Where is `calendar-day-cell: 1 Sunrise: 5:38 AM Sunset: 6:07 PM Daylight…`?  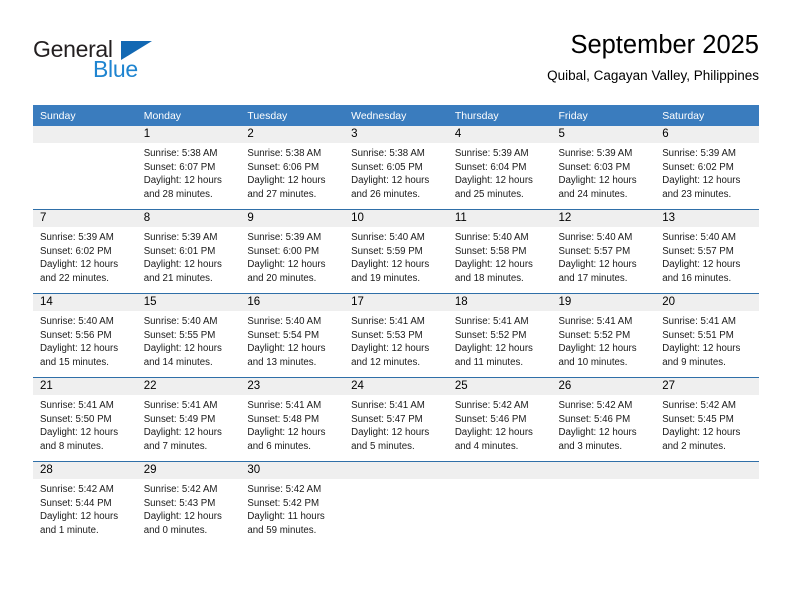 calendar-day-cell: 1 Sunrise: 5:38 AM Sunset: 6:07 PM Daylight… is located at coordinates (188, 168).